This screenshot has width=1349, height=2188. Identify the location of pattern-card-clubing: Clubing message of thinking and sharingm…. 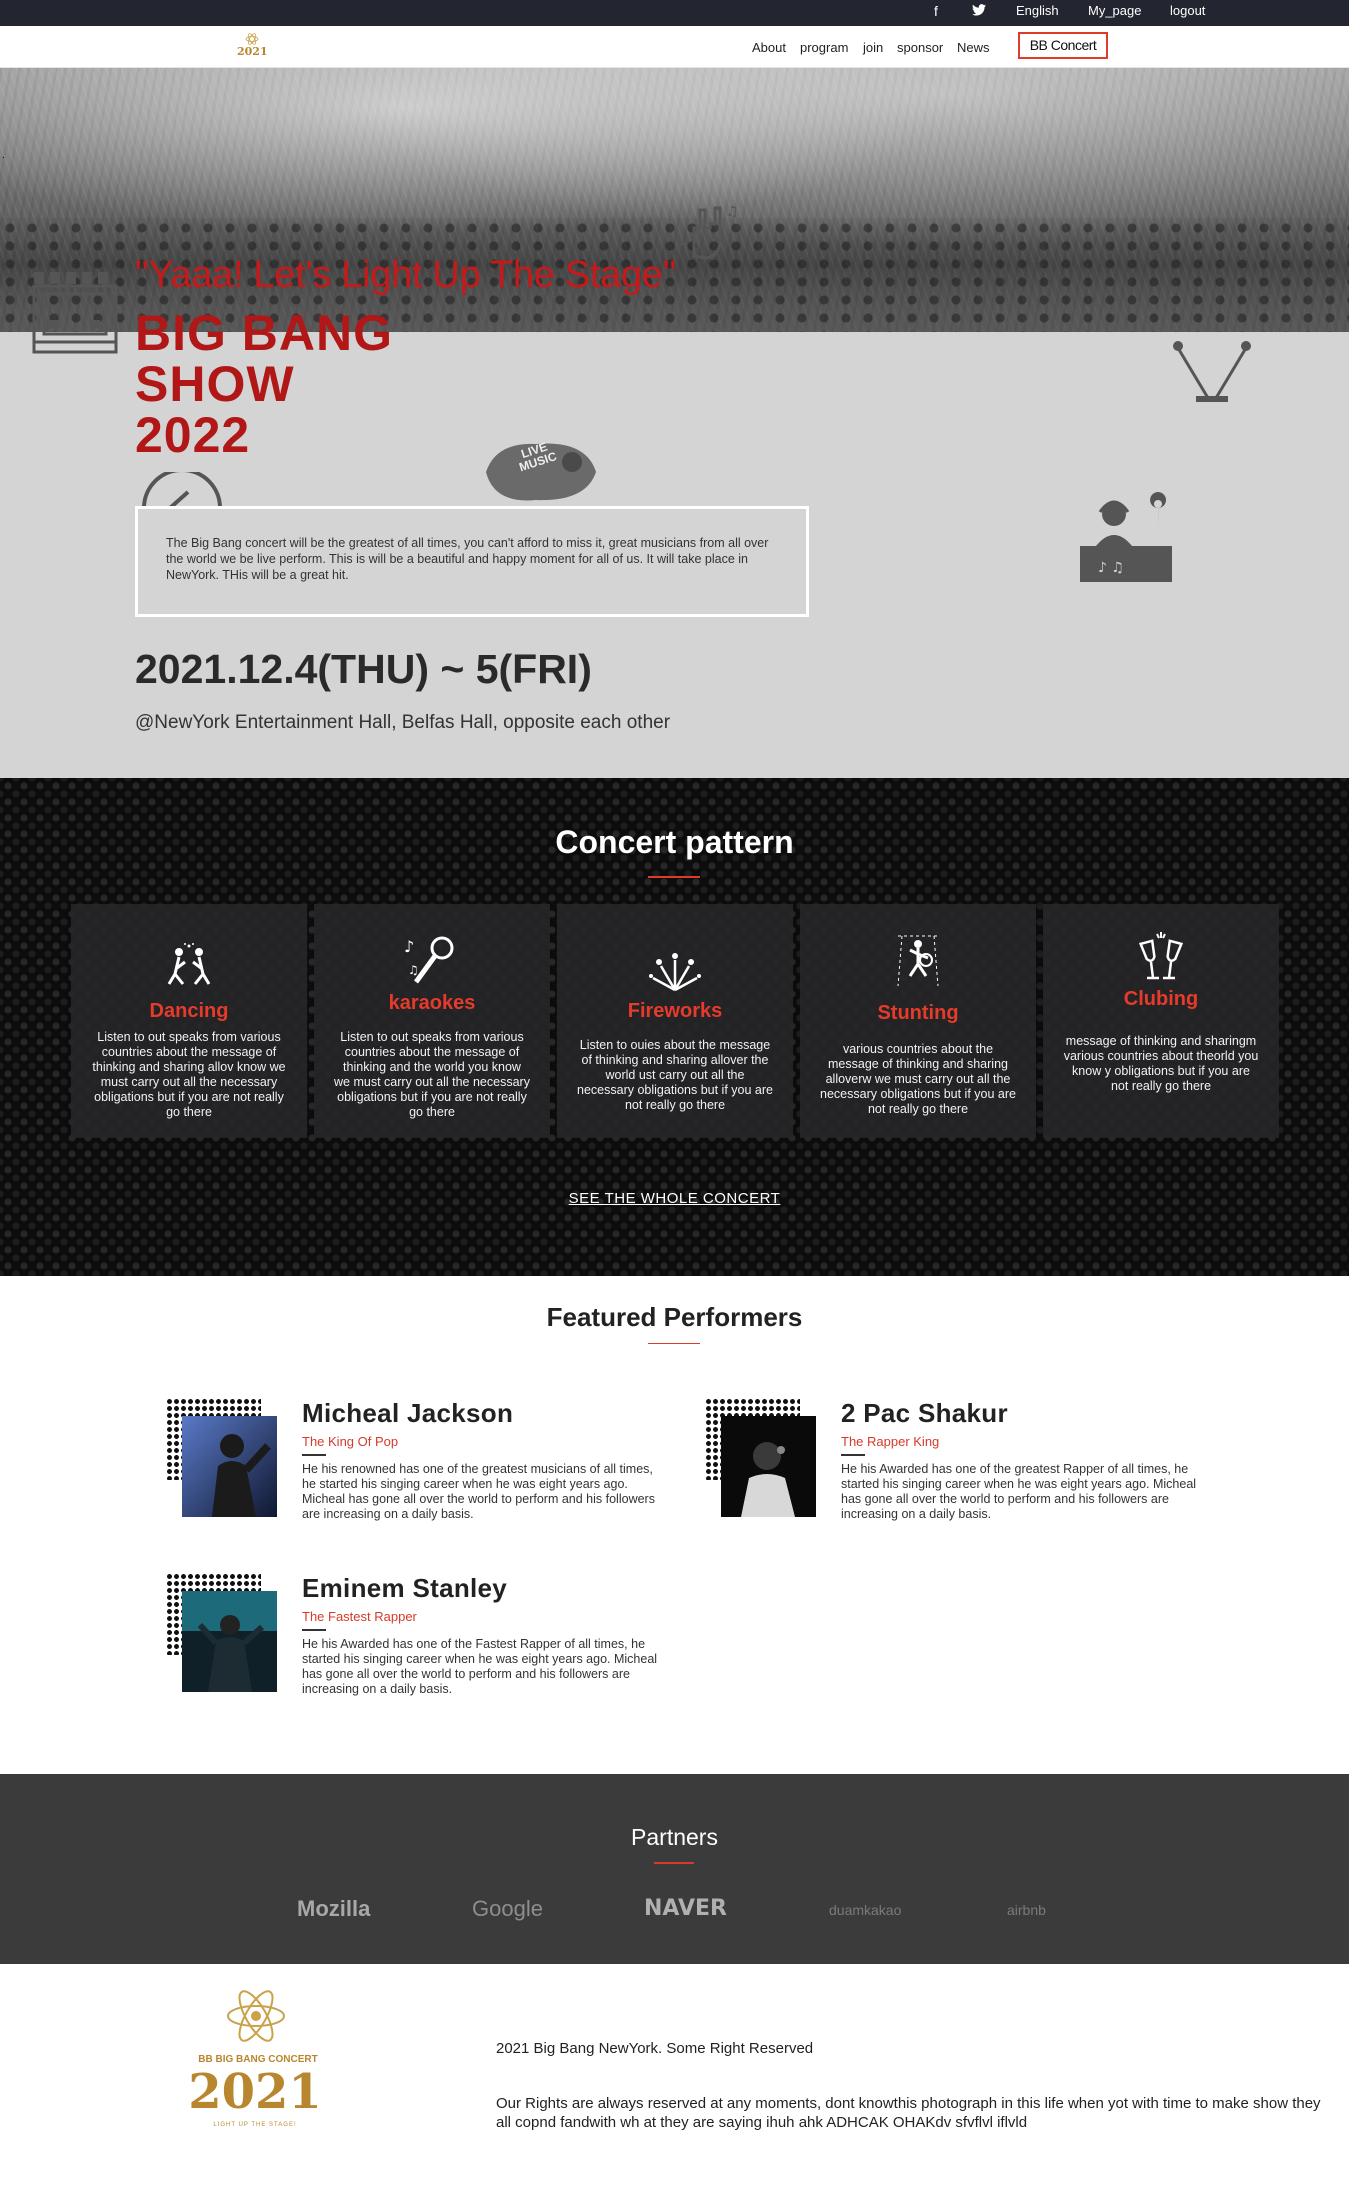
(1161, 1021).